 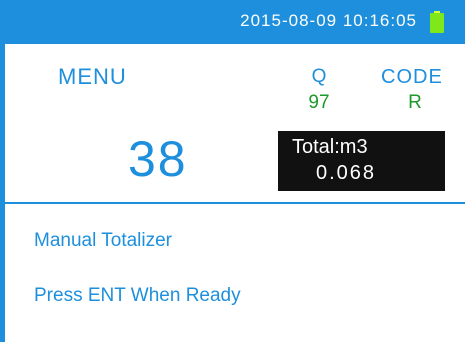 What do you see at coordinates (412, 77) in the screenshot?
I see `code-label: CODE` at bounding box center [412, 77].